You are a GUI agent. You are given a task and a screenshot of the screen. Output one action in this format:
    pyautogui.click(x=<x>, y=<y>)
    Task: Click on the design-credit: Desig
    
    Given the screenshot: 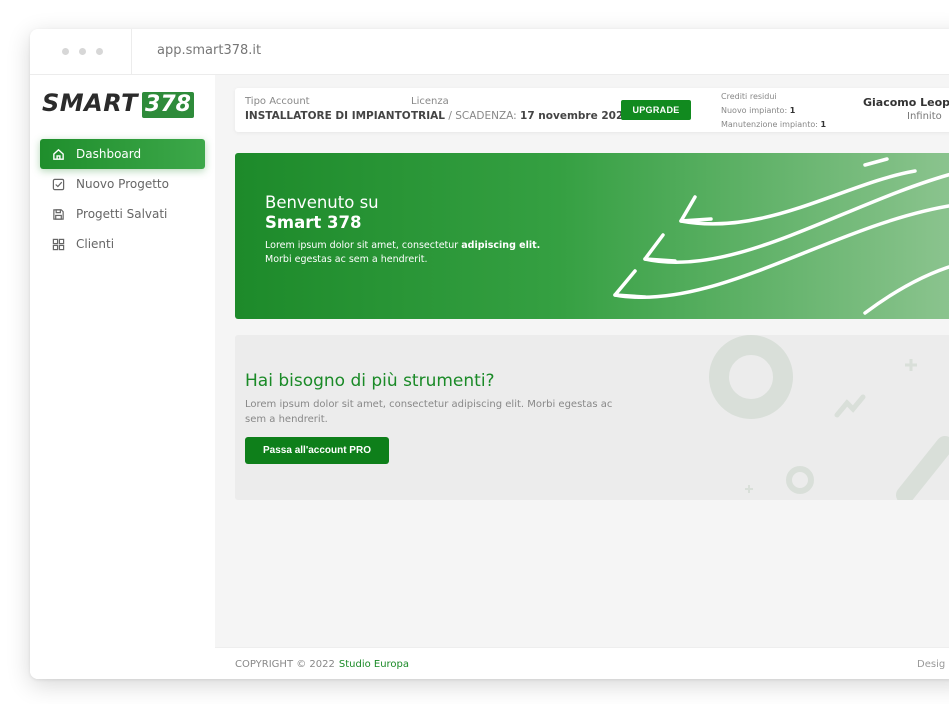 What is the action you would take?
    pyautogui.click(x=931, y=664)
    